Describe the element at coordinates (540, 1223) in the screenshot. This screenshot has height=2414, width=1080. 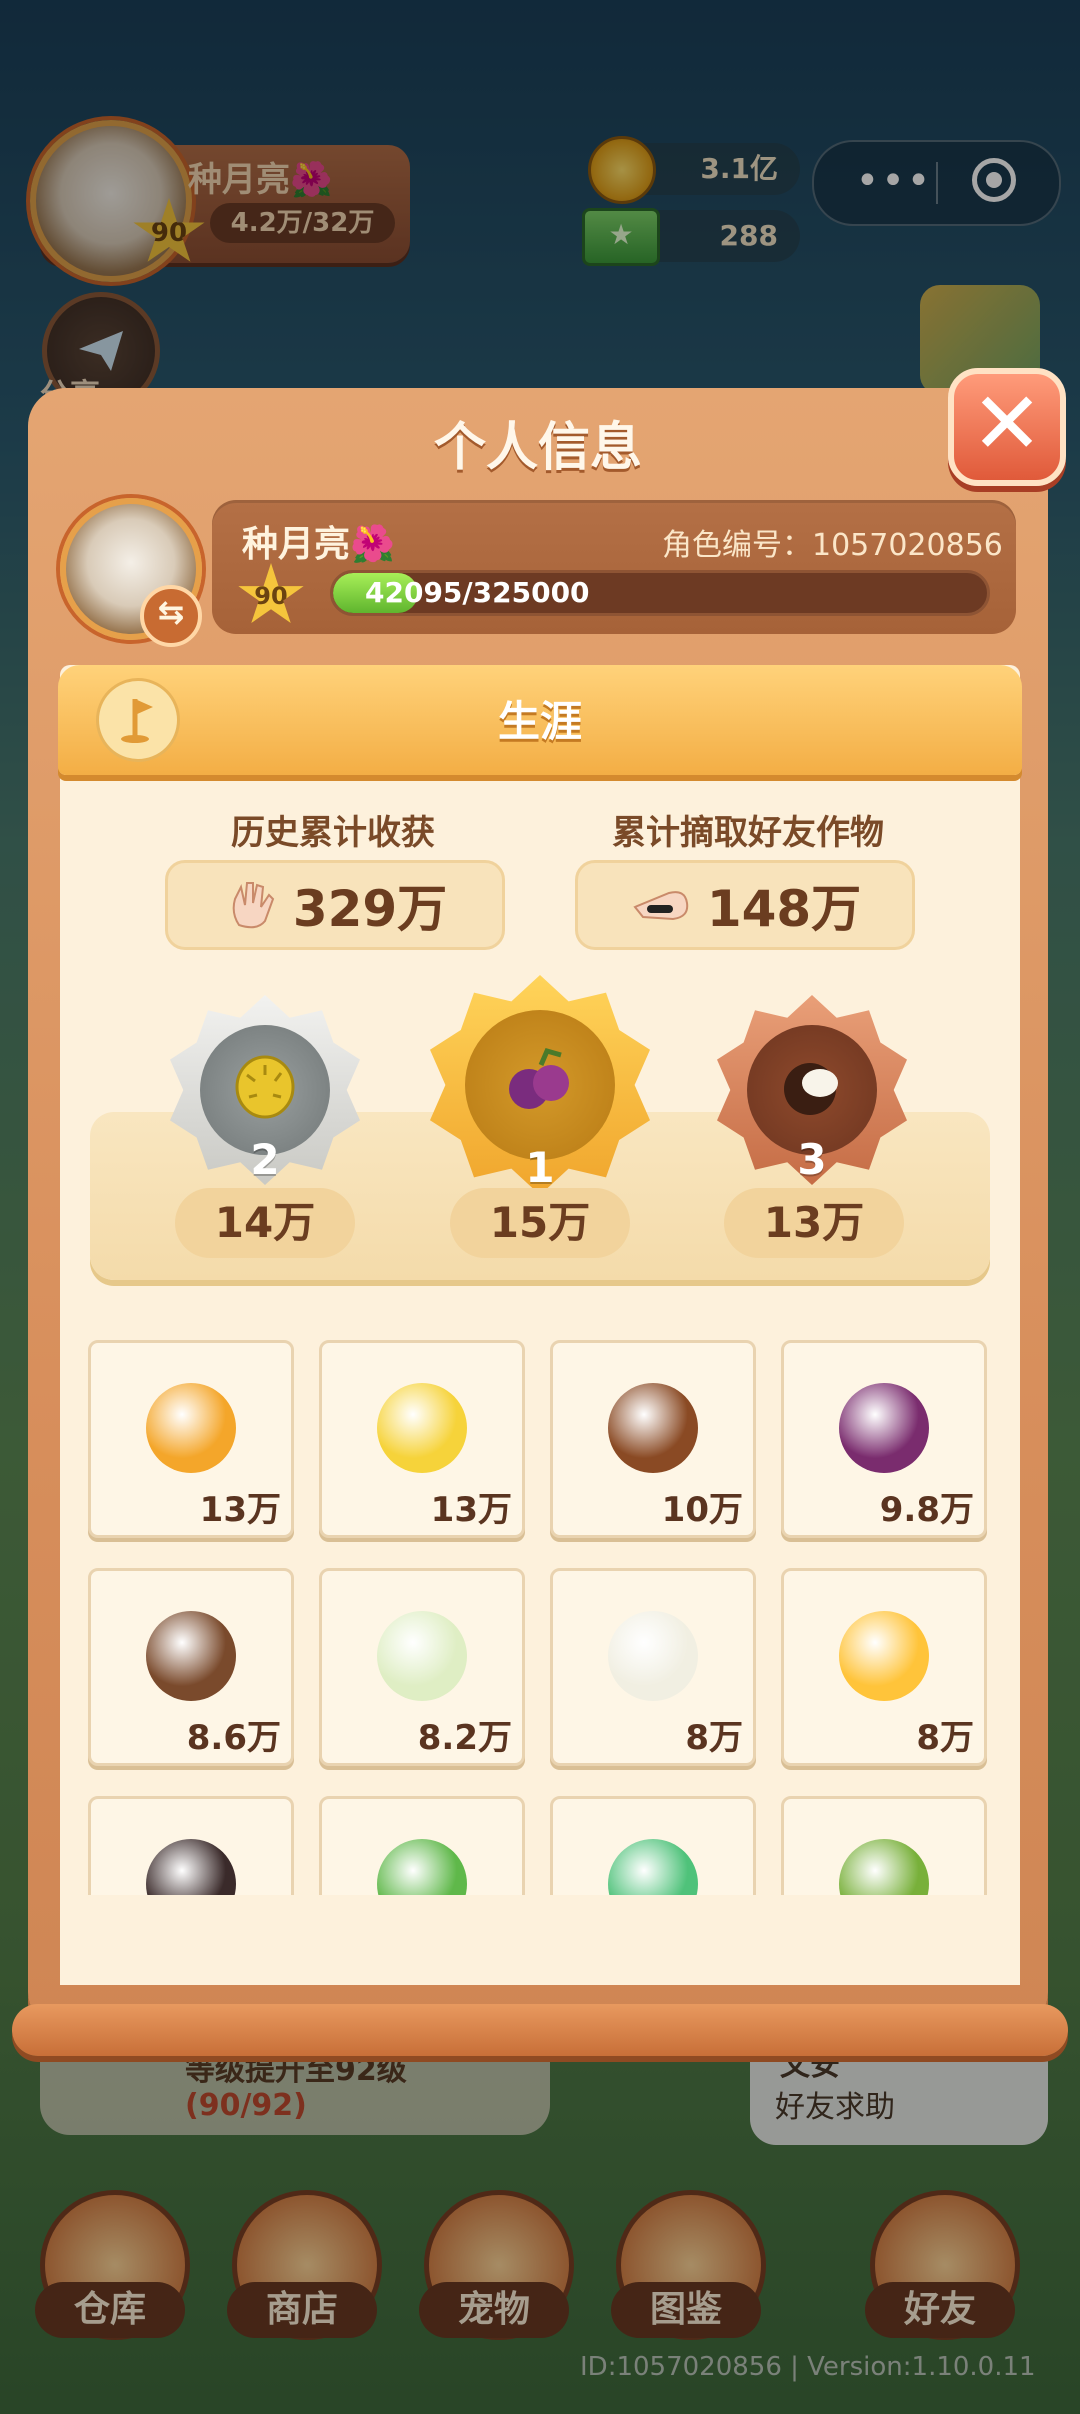
I see `rank-1-value: 15万` at that location.